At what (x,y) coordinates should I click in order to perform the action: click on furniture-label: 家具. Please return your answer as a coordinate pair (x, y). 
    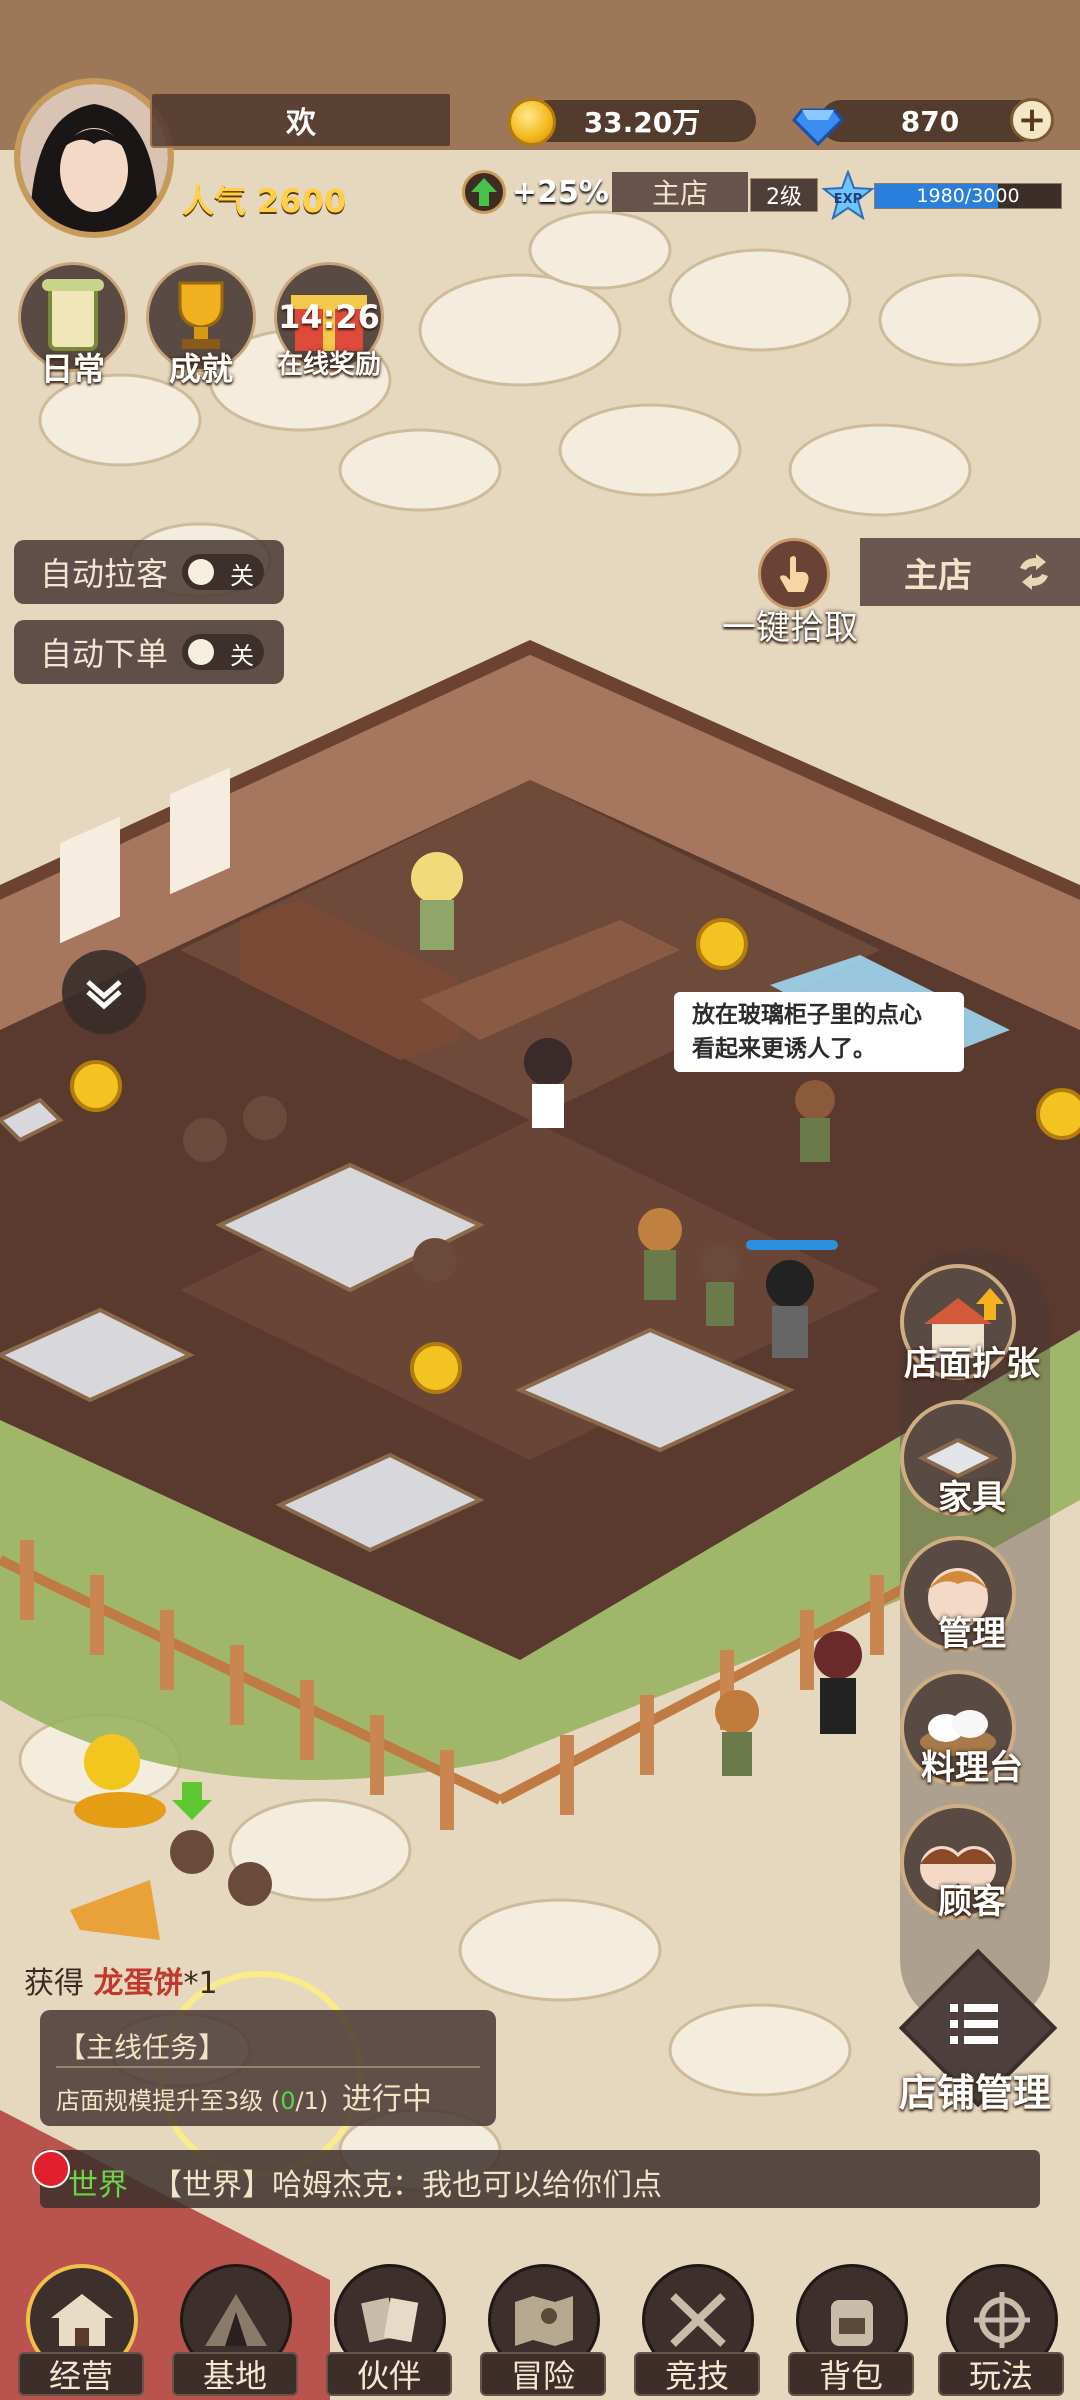
    Looking at the image, I should click on (972, 1498).